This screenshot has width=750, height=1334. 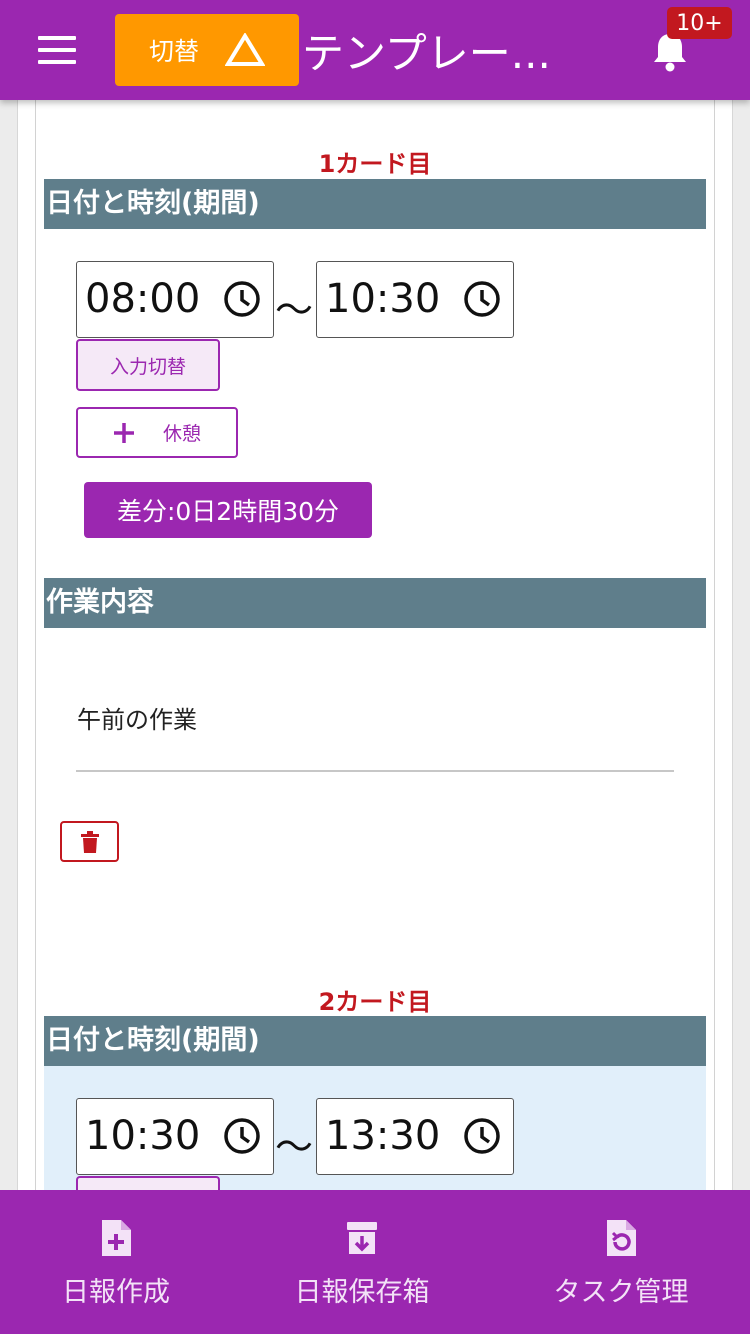 I want to click on nav-label: タスク管理, so click(x=621, y=1292).